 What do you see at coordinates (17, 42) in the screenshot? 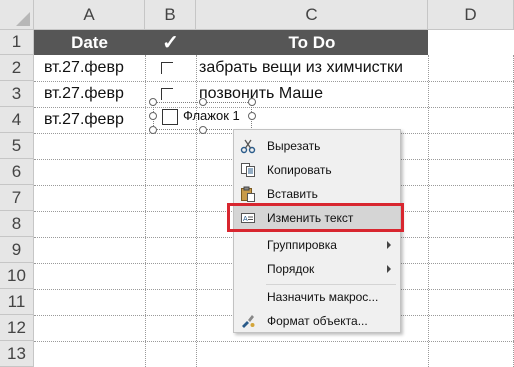
I see `row-header-1: 1` at bounding box center [17, 42].